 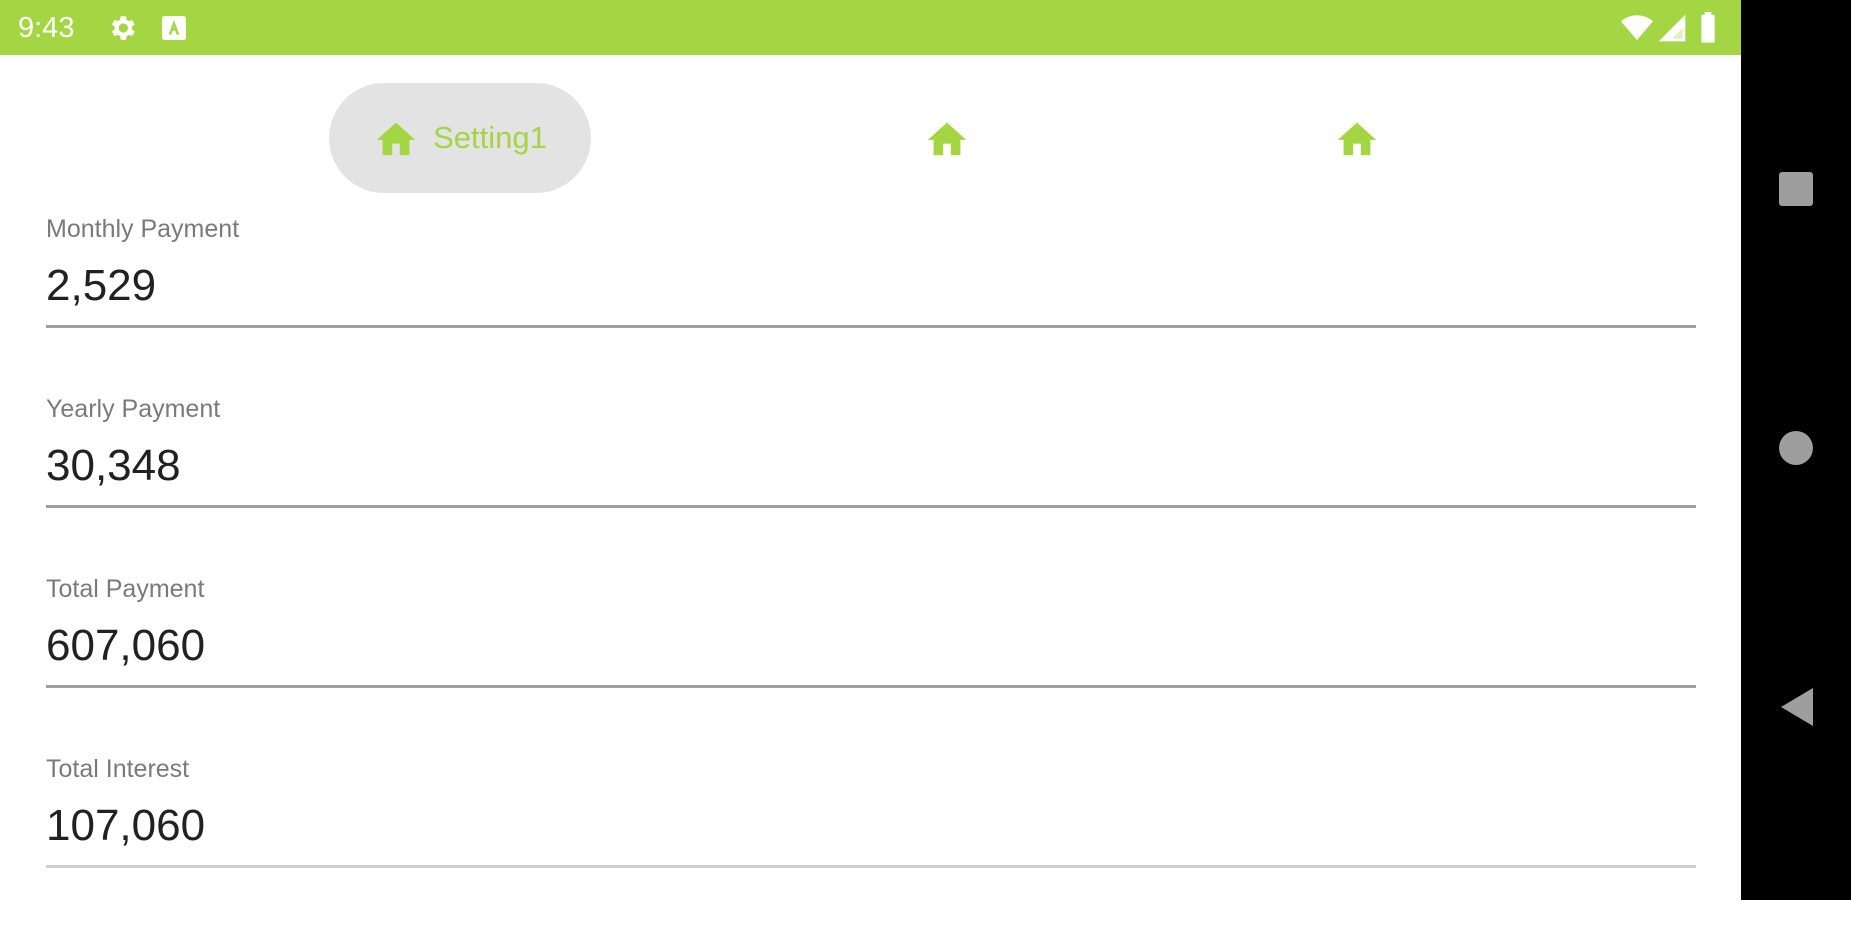 What do you see at coordinates (870, 27) in the screenshot?
I see `status-bar: 9:43` at bounding box center [870, 27].